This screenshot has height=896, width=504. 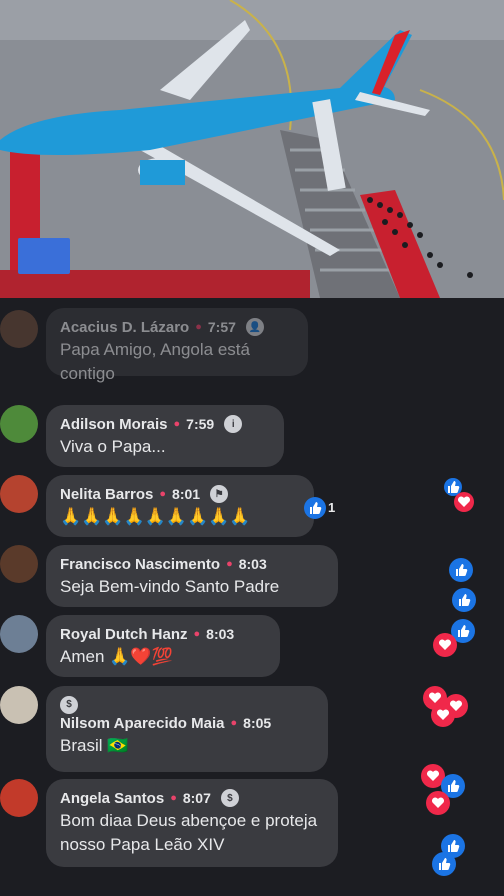 I want to click on comment-text: Amen 🙏❤️💯, so click(x=116, y=656).